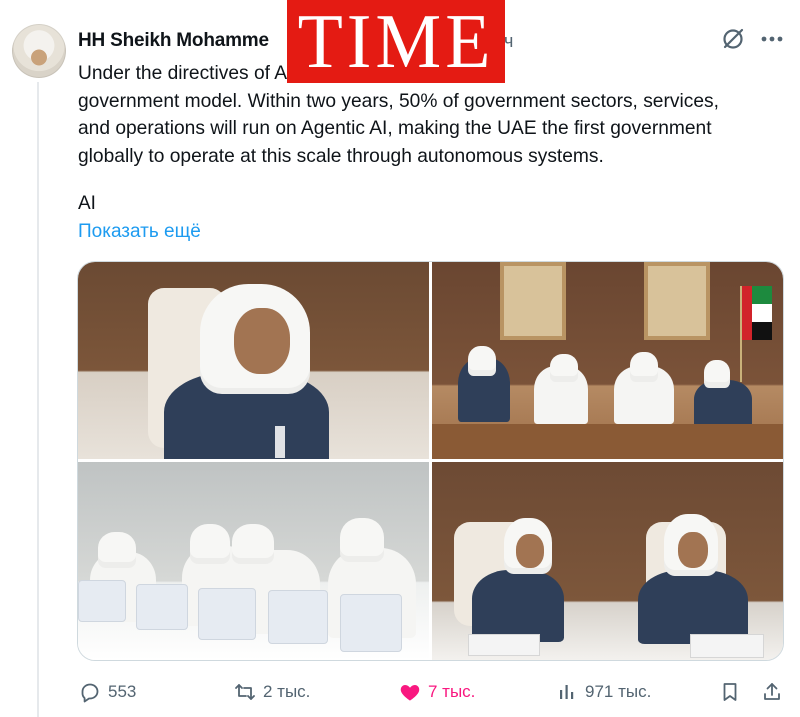  I want to click on reply-count: 553, so click(122, 691).